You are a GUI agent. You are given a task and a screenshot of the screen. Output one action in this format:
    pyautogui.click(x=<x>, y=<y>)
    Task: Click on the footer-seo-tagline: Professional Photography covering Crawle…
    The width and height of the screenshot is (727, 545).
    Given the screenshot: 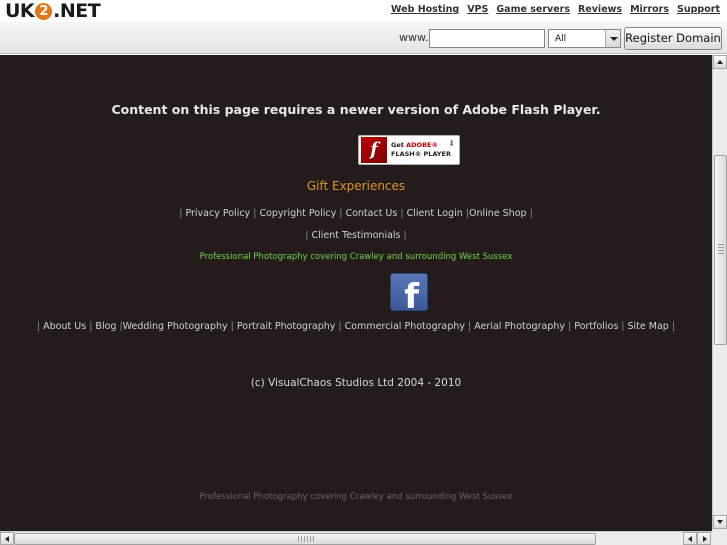 What is the action you would take?
    pyautogui.click(x=356, y=497)
    